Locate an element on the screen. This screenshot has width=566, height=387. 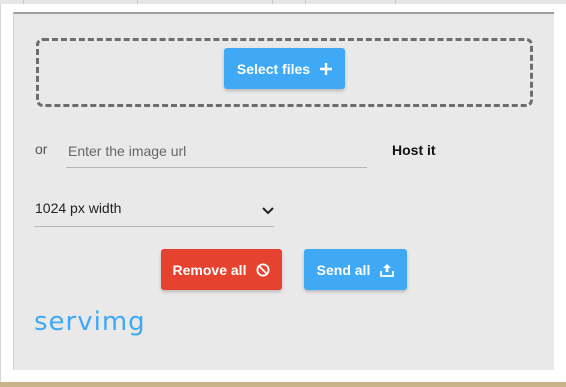
top-strip is located at coordinates (283, 2).